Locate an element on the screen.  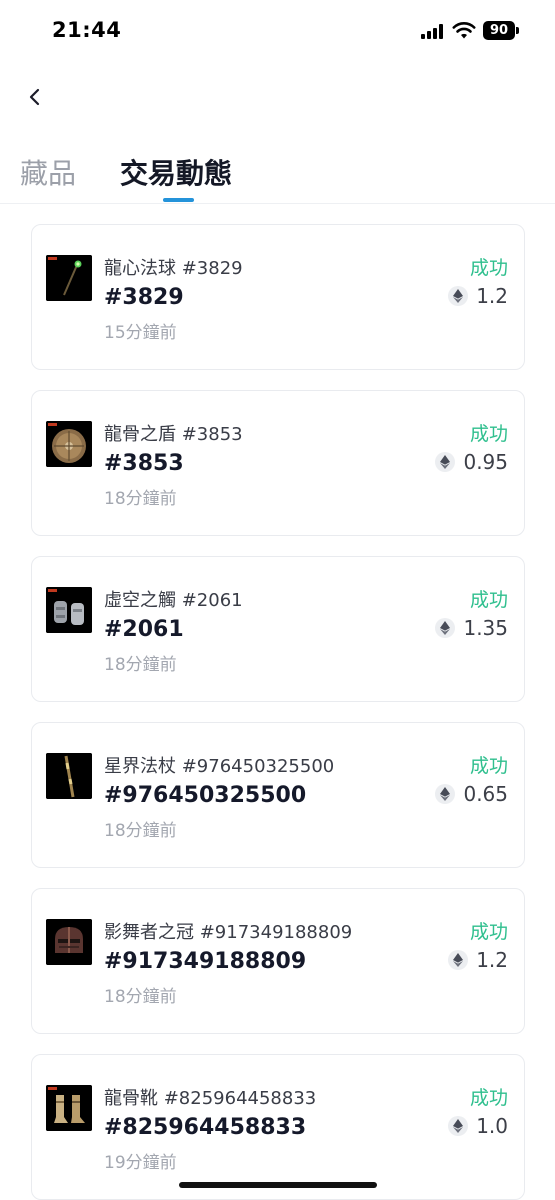
gauntlets-icon is located at coordinates (69, 610).